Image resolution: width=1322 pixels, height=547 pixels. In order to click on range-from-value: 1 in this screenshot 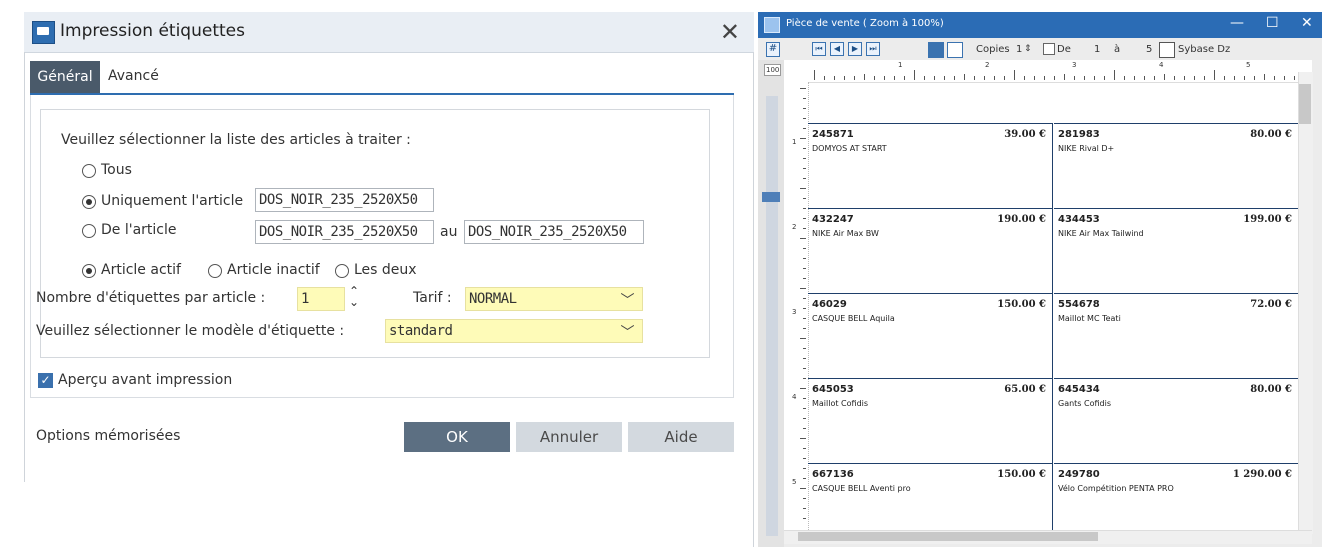, I will do `click(1097, 49)`.